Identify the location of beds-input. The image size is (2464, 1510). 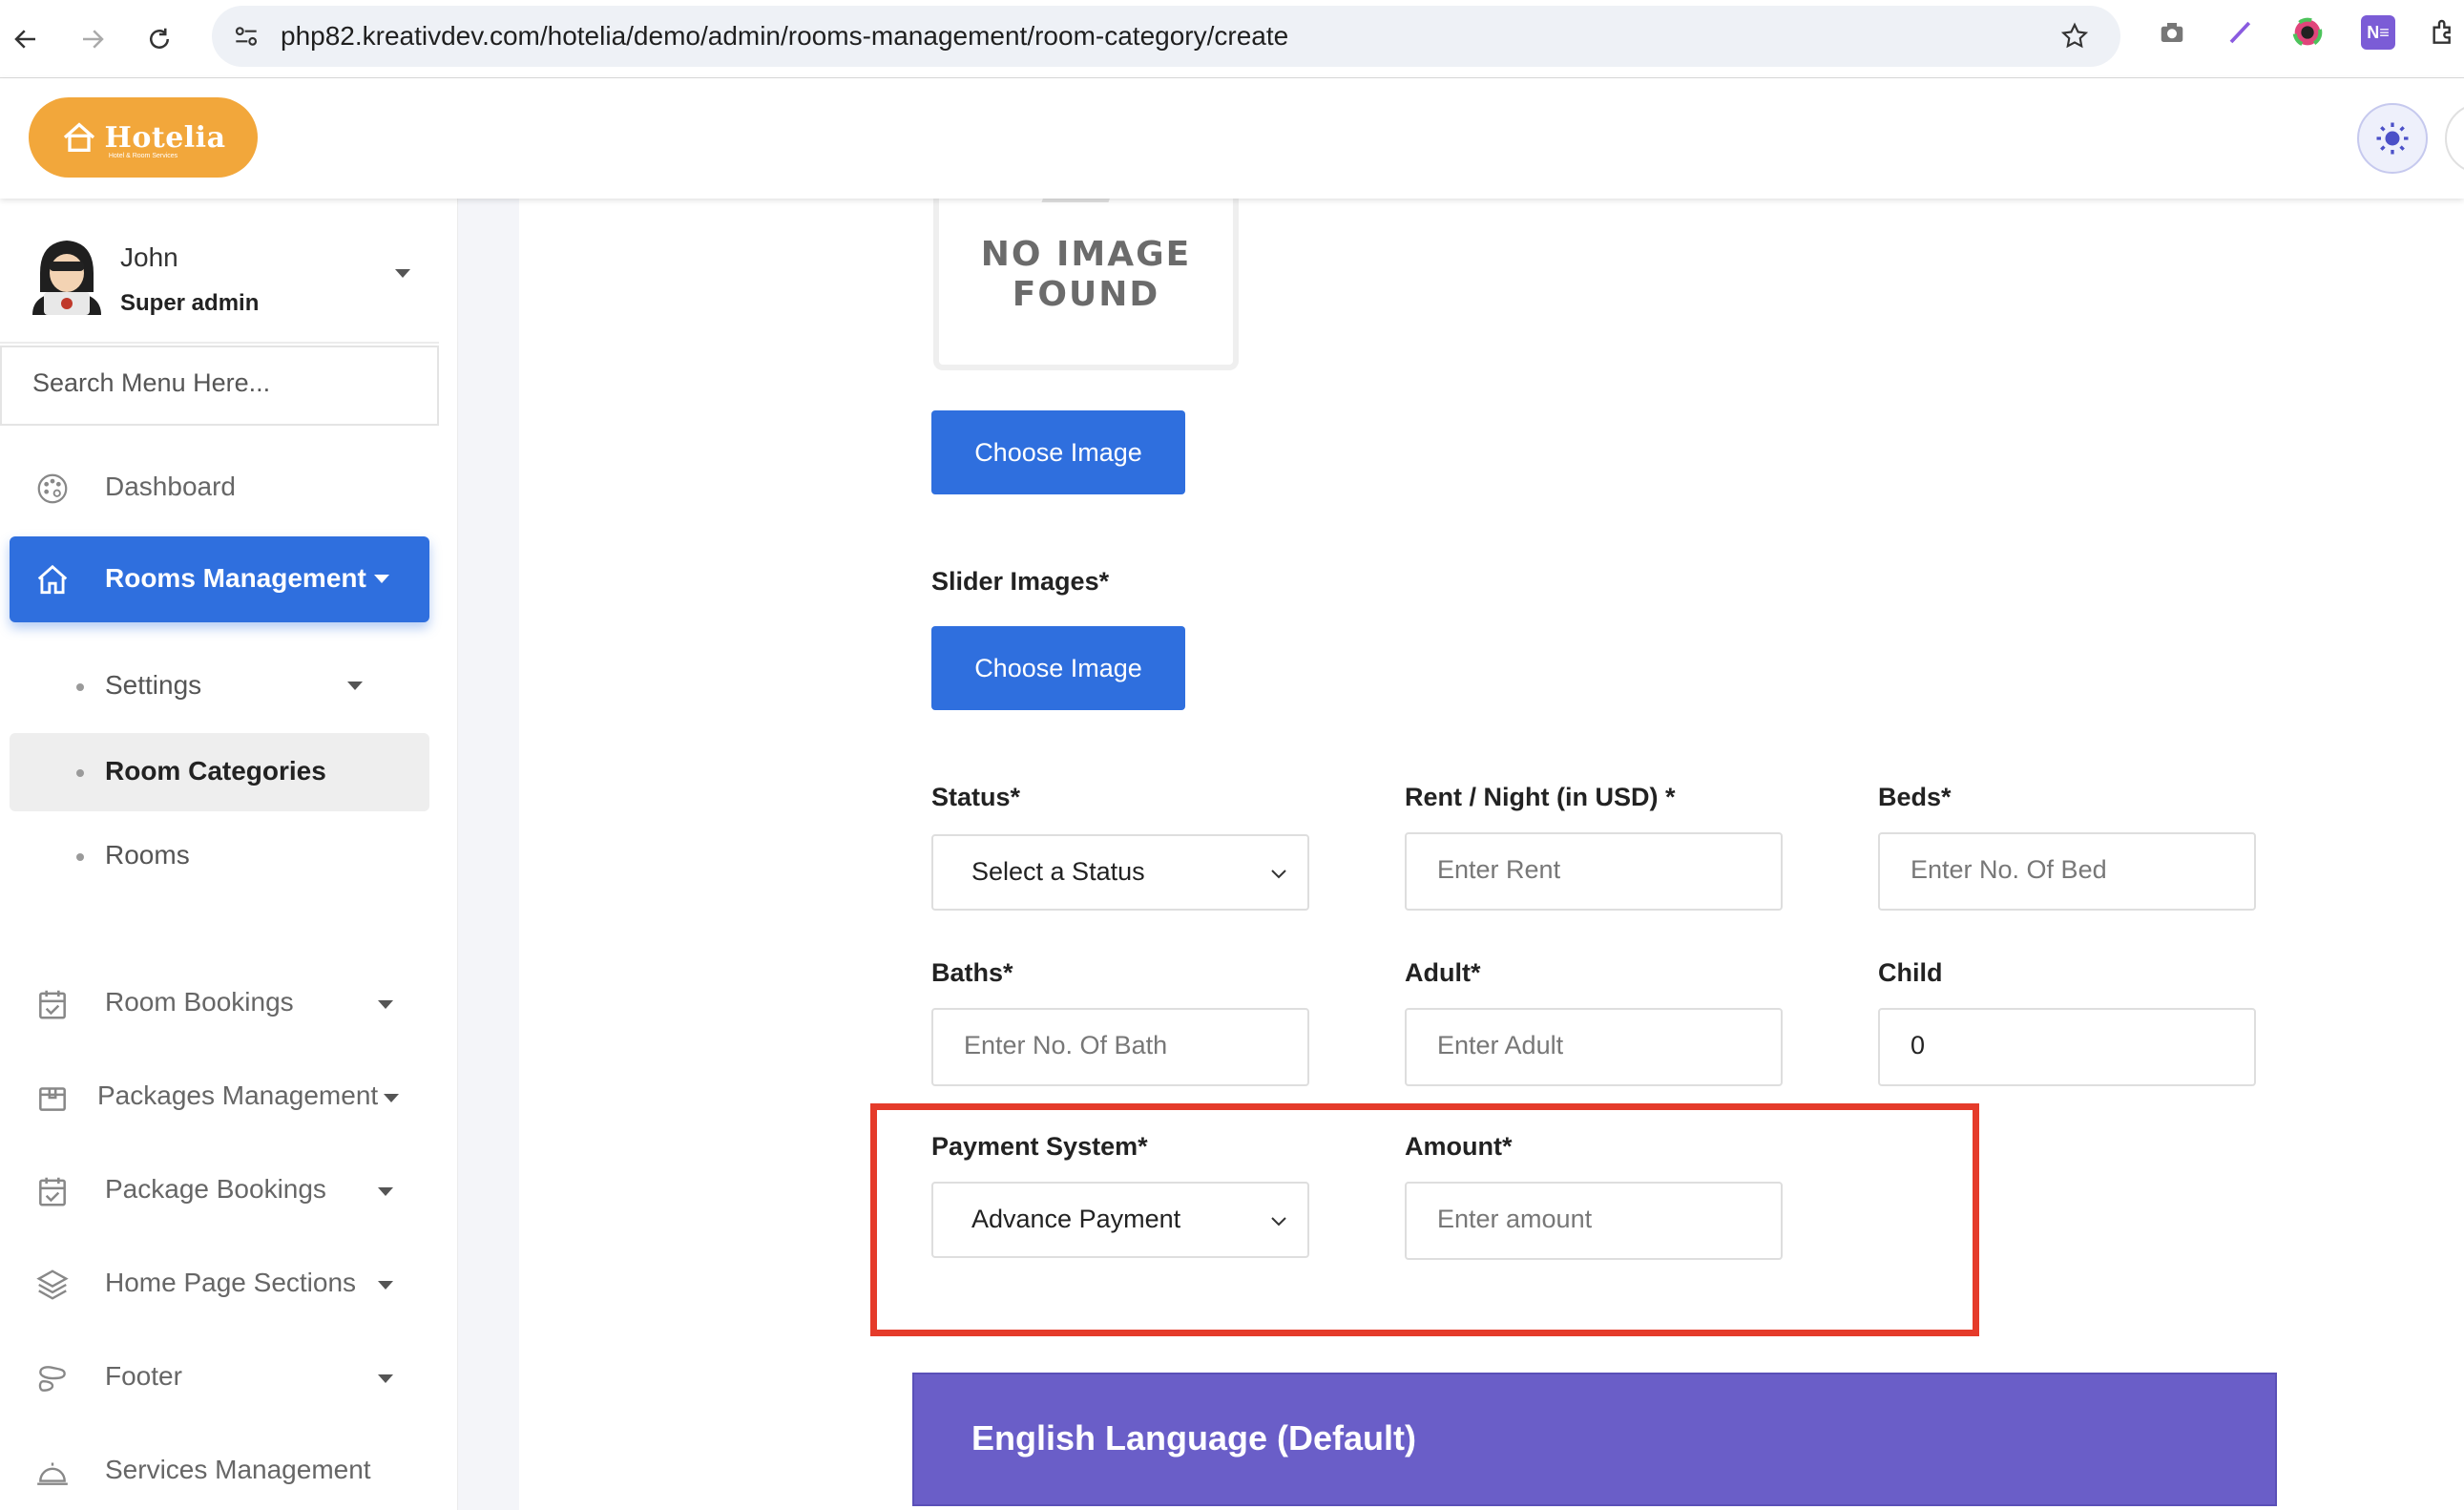
(2073, 870).